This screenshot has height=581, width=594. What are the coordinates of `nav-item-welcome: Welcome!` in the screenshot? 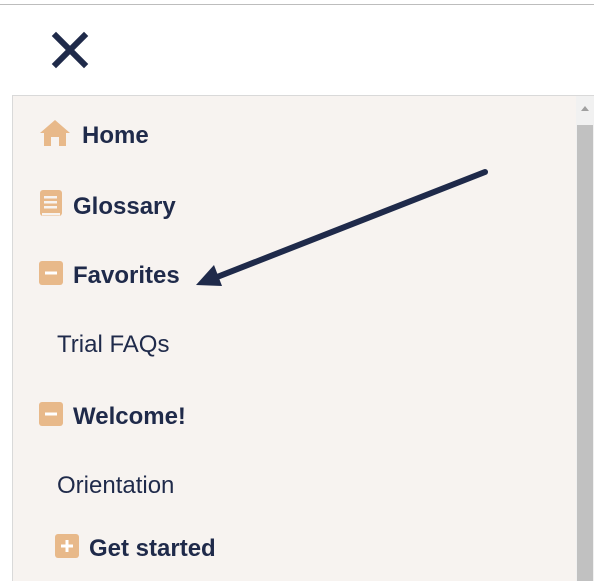 It's located at (112, 416).